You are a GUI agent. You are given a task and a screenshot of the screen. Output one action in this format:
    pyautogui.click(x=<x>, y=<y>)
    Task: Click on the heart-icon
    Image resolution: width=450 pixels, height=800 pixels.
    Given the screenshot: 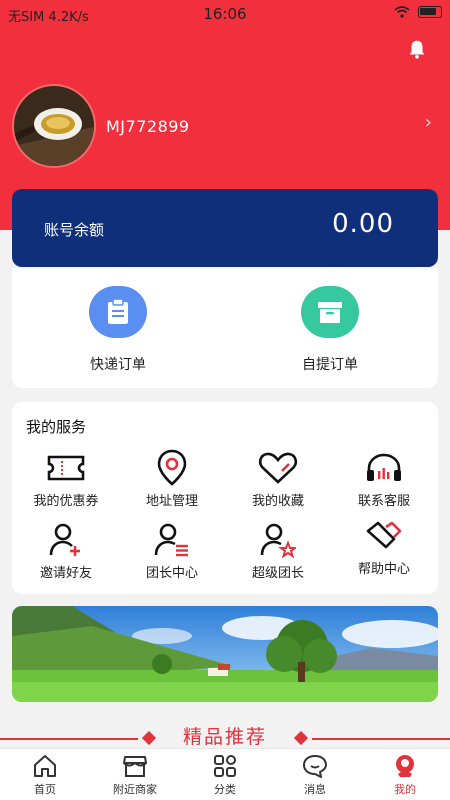 What is the action you would take?
    pyautogui.click(x=278, y=468)
    